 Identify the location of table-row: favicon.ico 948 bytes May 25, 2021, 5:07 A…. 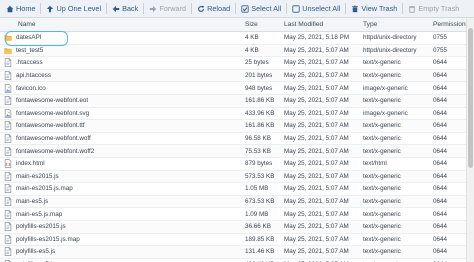
(233, 88).